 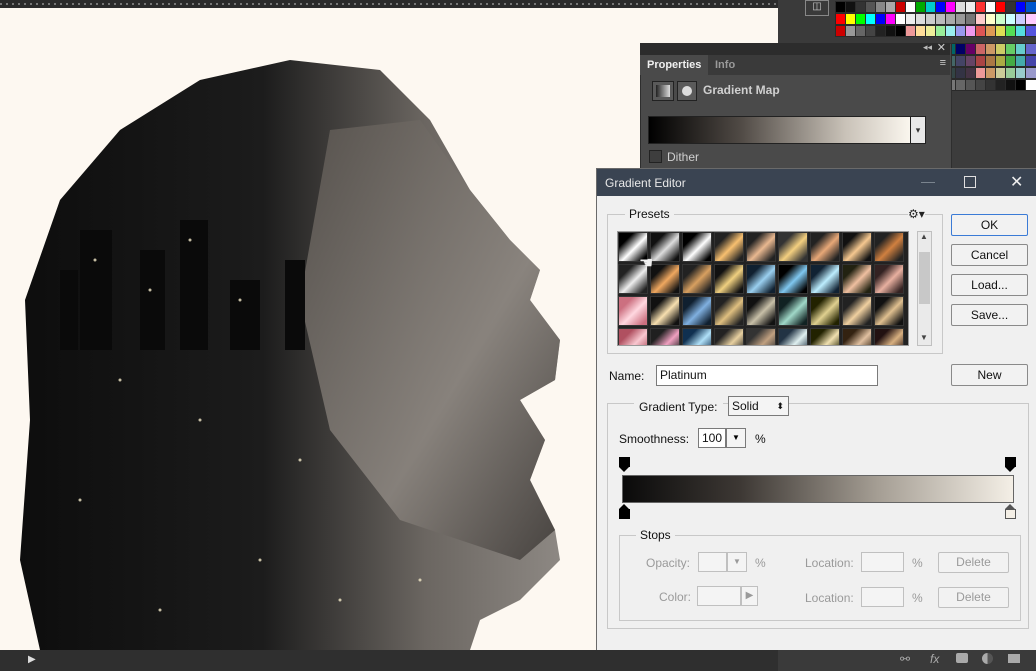 What do you see at coordinates (924, 278) in the screenshot?
I see `scroll-thumb` at bounding box center [924, 278].